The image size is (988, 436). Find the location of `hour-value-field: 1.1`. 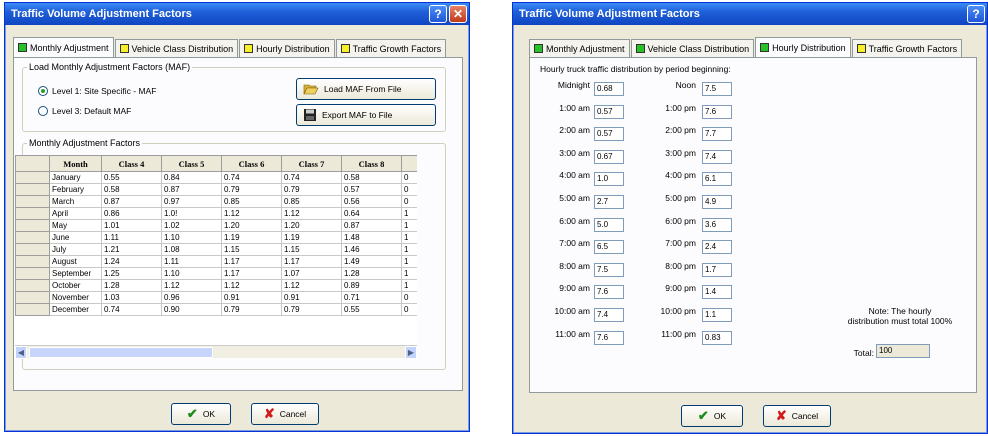

hour-value-field: 1.1 is located at coordinates (717, 315).